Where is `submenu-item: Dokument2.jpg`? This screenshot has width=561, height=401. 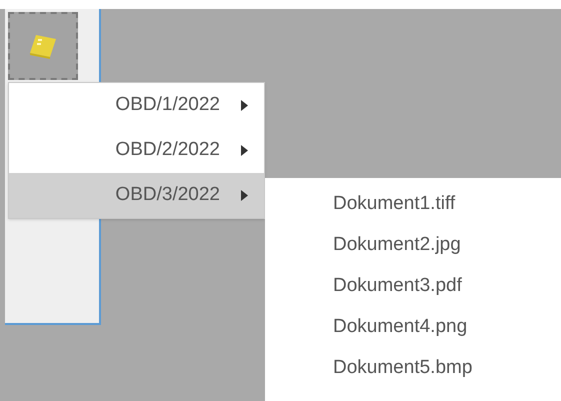 submenu-item: Dokument2.jpg is located at coordinates (413, 245).